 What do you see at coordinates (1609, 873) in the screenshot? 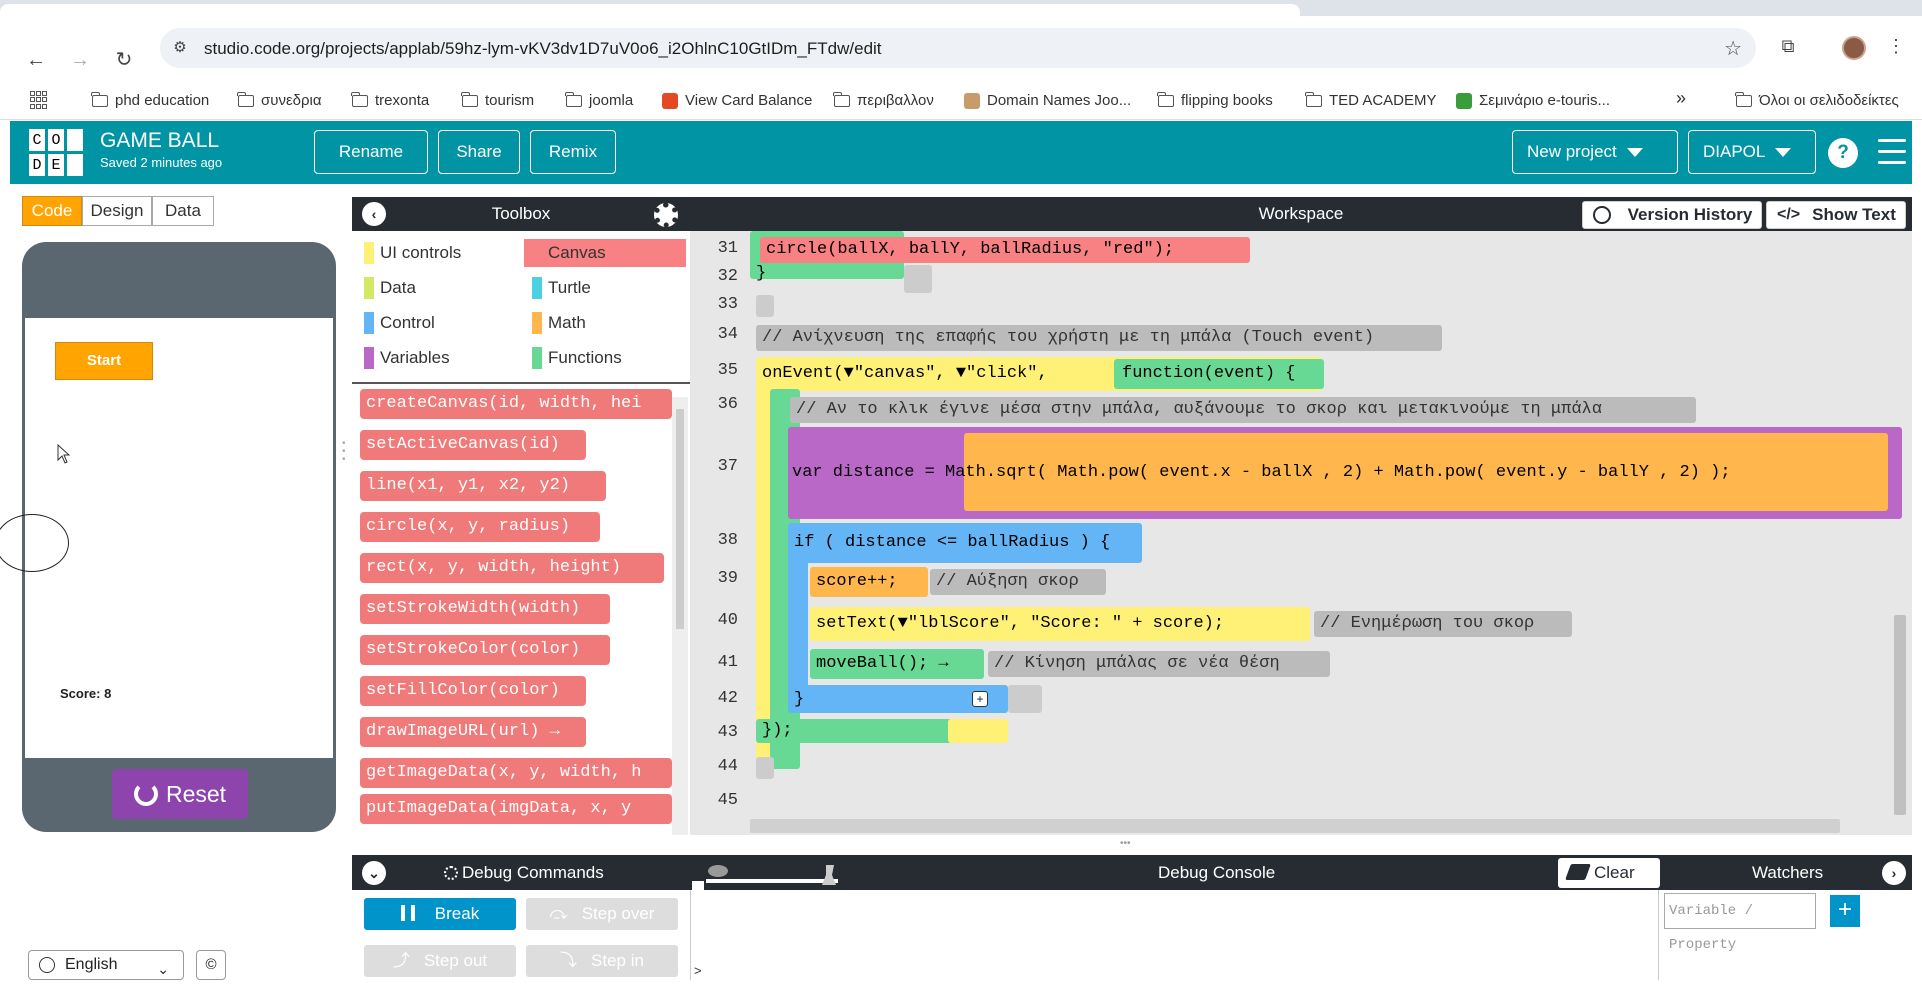
I see `clear-console-button: Clear` at bounding box center [1609, 873].